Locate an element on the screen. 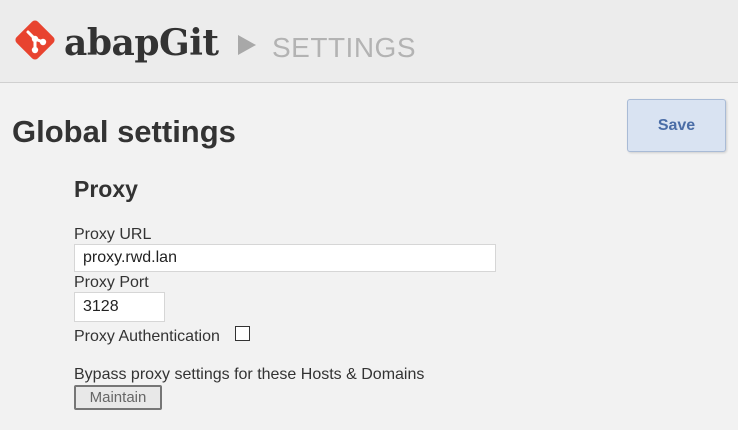  breadcrumb-arrow-icon is located at coordinates (247, 45).